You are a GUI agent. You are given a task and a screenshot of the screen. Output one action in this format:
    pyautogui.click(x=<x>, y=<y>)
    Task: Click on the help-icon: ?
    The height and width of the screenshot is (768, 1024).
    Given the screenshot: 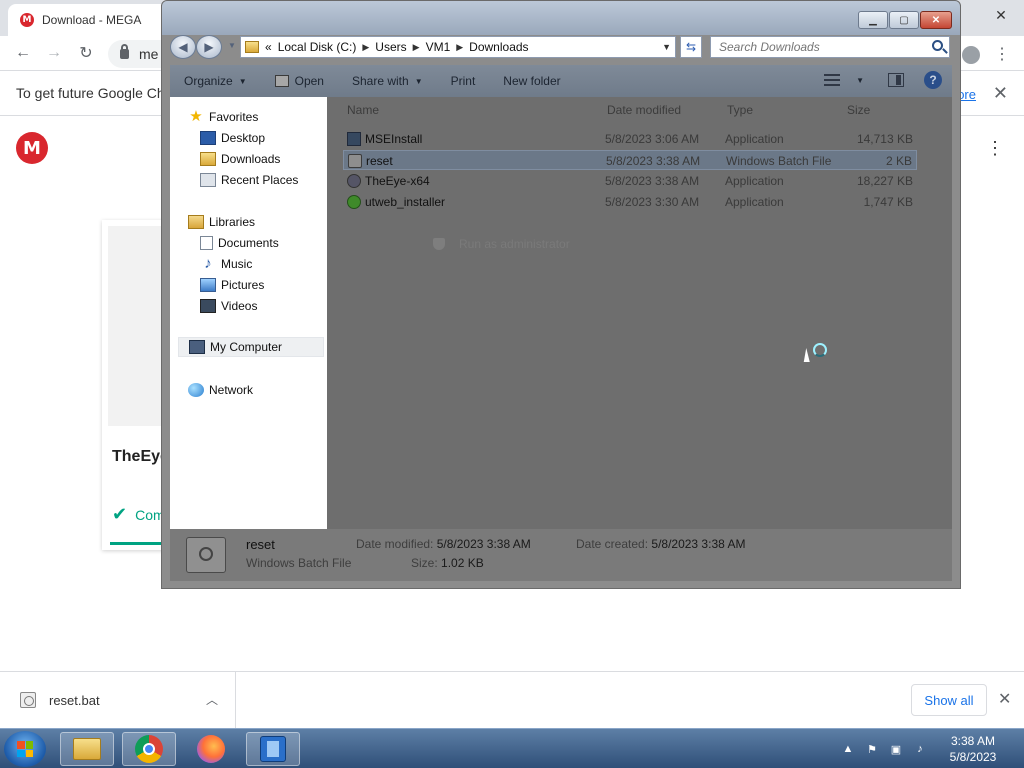 What is the action you would take?
    pyautogui.click(x=933, y=80)
    